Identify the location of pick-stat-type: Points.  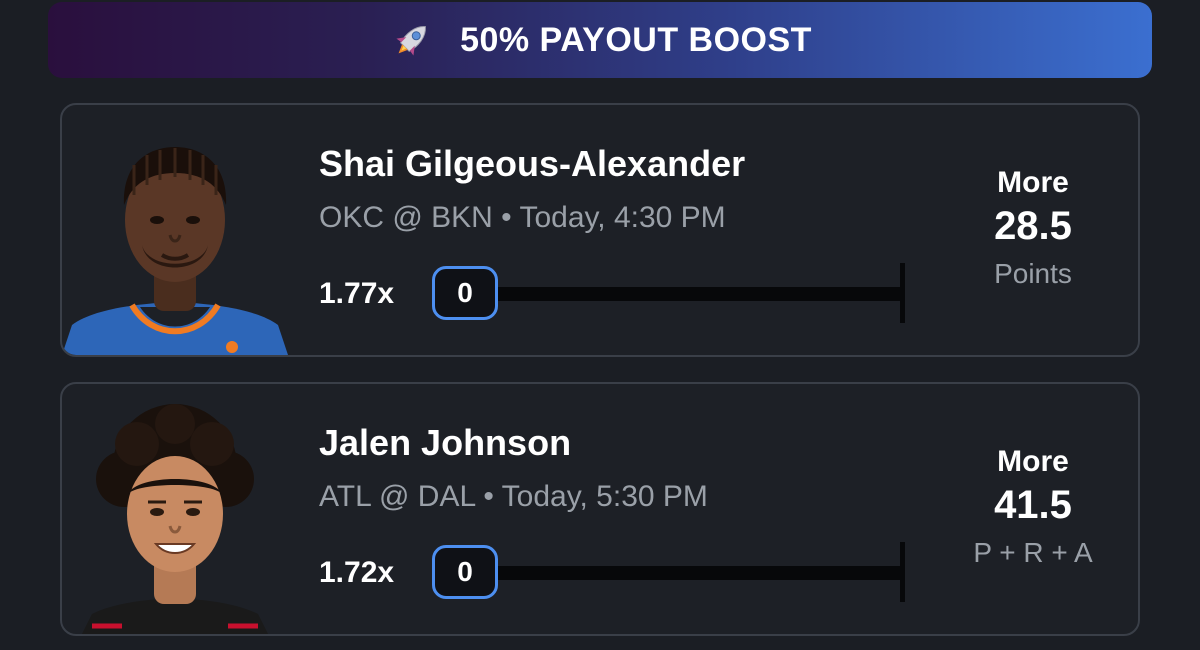
(1033, 273).